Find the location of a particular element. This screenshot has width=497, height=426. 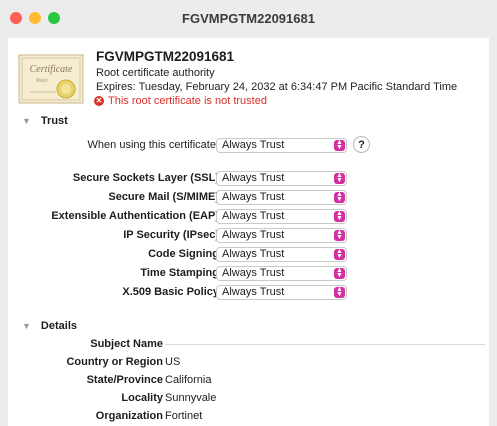

trust-warning-text: This root certificate is not trusted is located at coordinates (187, 101).